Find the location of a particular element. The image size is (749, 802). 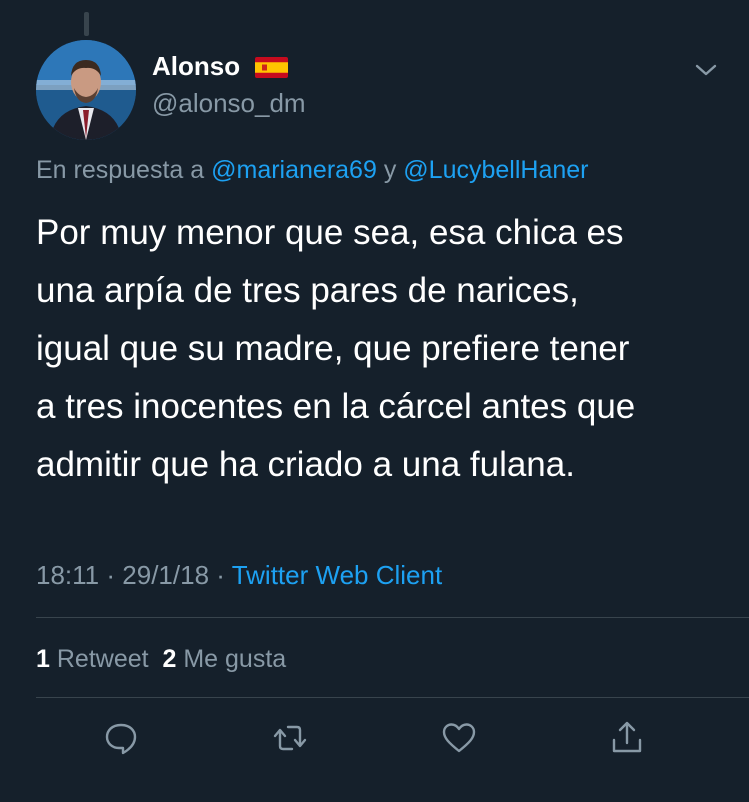

mention-link: @marianera69 is located at coordinates (294, 170).